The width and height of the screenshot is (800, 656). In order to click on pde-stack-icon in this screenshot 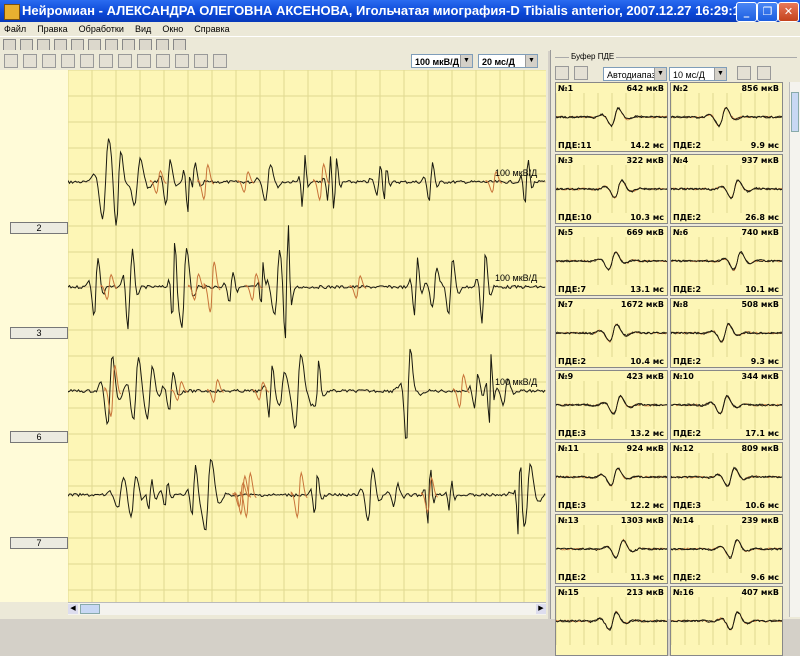, I will do `click(581, 73)`.